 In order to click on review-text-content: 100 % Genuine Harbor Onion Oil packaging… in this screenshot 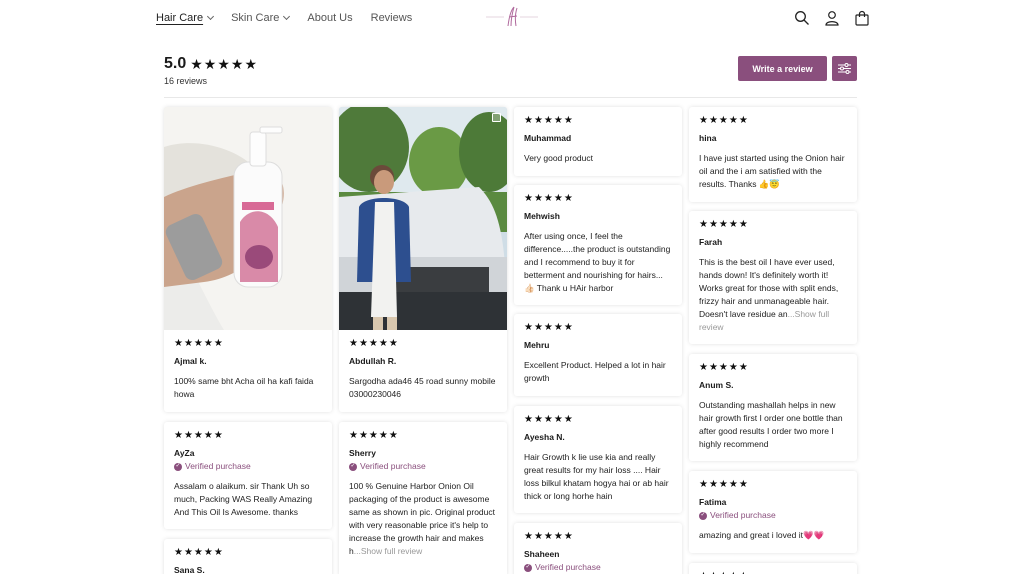, I will do `click(422, 518)`.